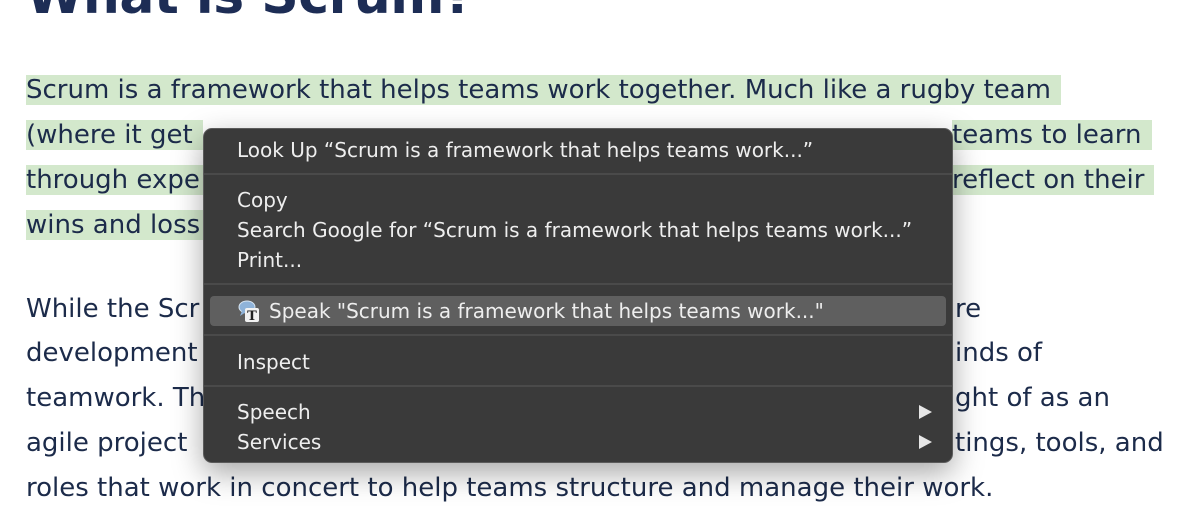 The width and height of the screenshot is (1182, 511). What do you see at coordinates (1053, 180) in the screenshot?
I see `para1-line3-right: reflect on their` at bounding box center [1053, 180].